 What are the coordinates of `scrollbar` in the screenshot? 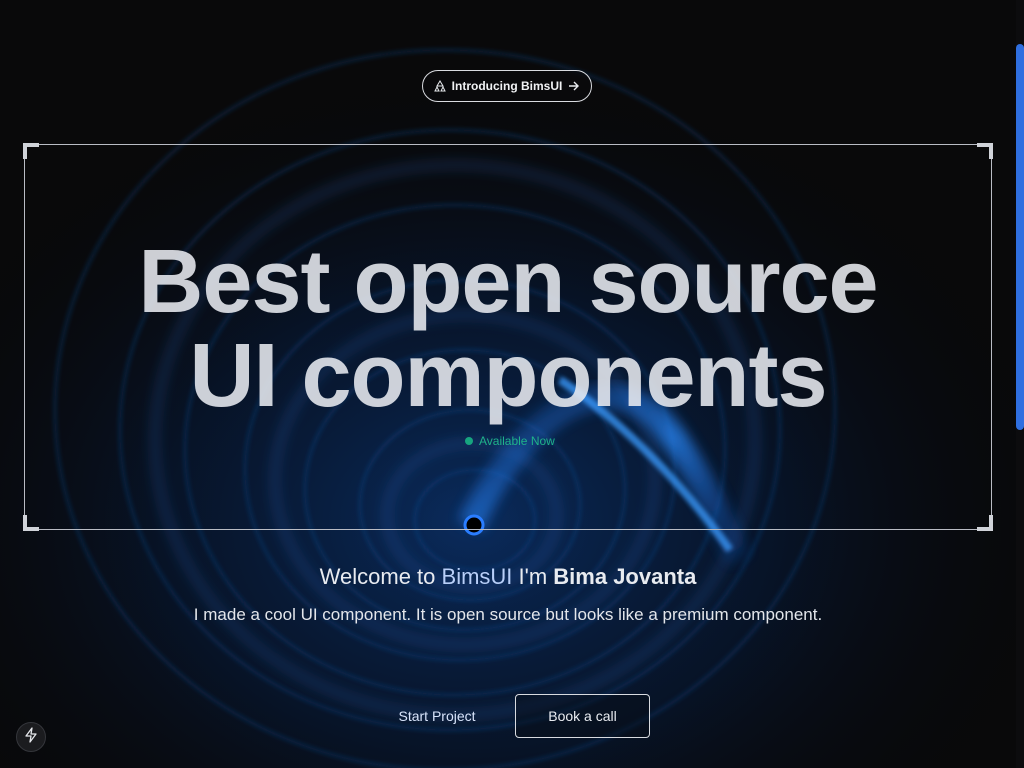 It's located at (1020, 384).